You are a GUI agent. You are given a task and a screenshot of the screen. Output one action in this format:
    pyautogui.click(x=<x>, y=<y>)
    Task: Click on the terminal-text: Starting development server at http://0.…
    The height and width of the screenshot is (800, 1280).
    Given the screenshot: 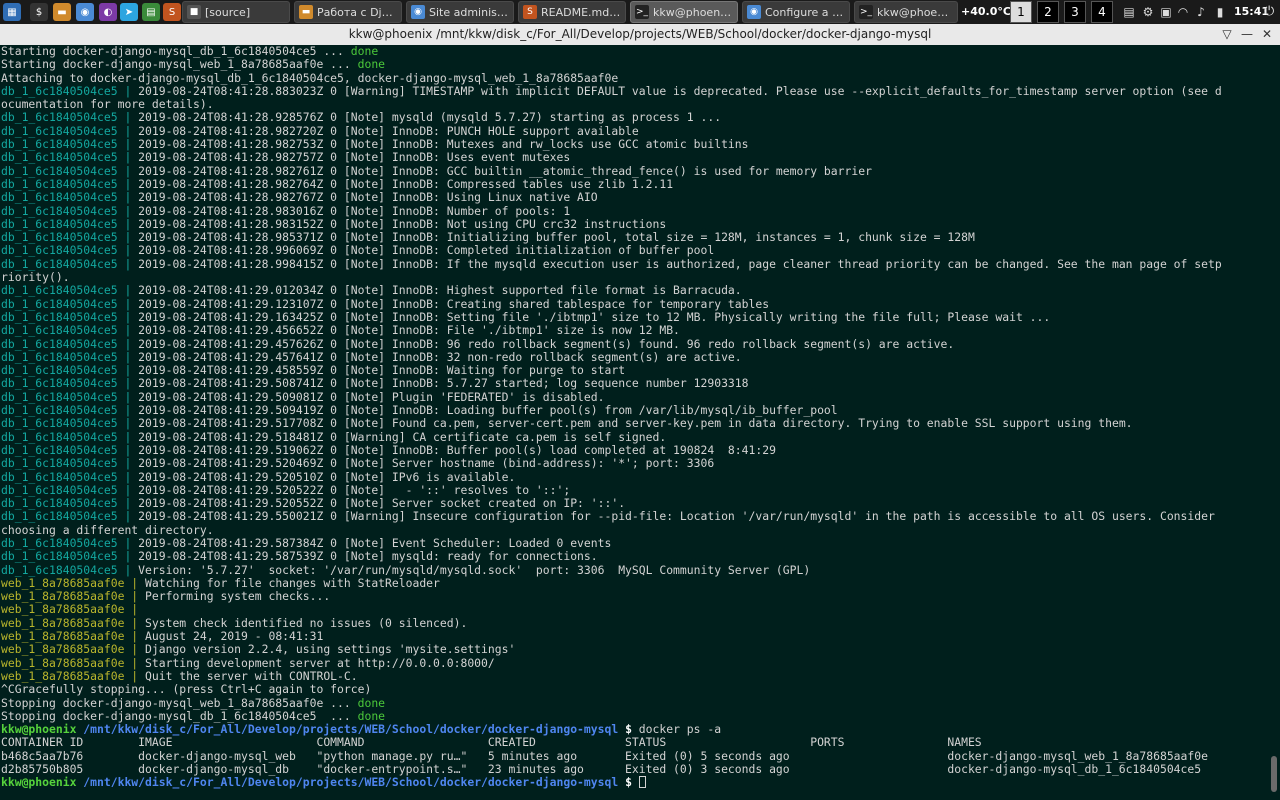 What is the action you would take?
    pyautogui.click(x=320, y=663)
    